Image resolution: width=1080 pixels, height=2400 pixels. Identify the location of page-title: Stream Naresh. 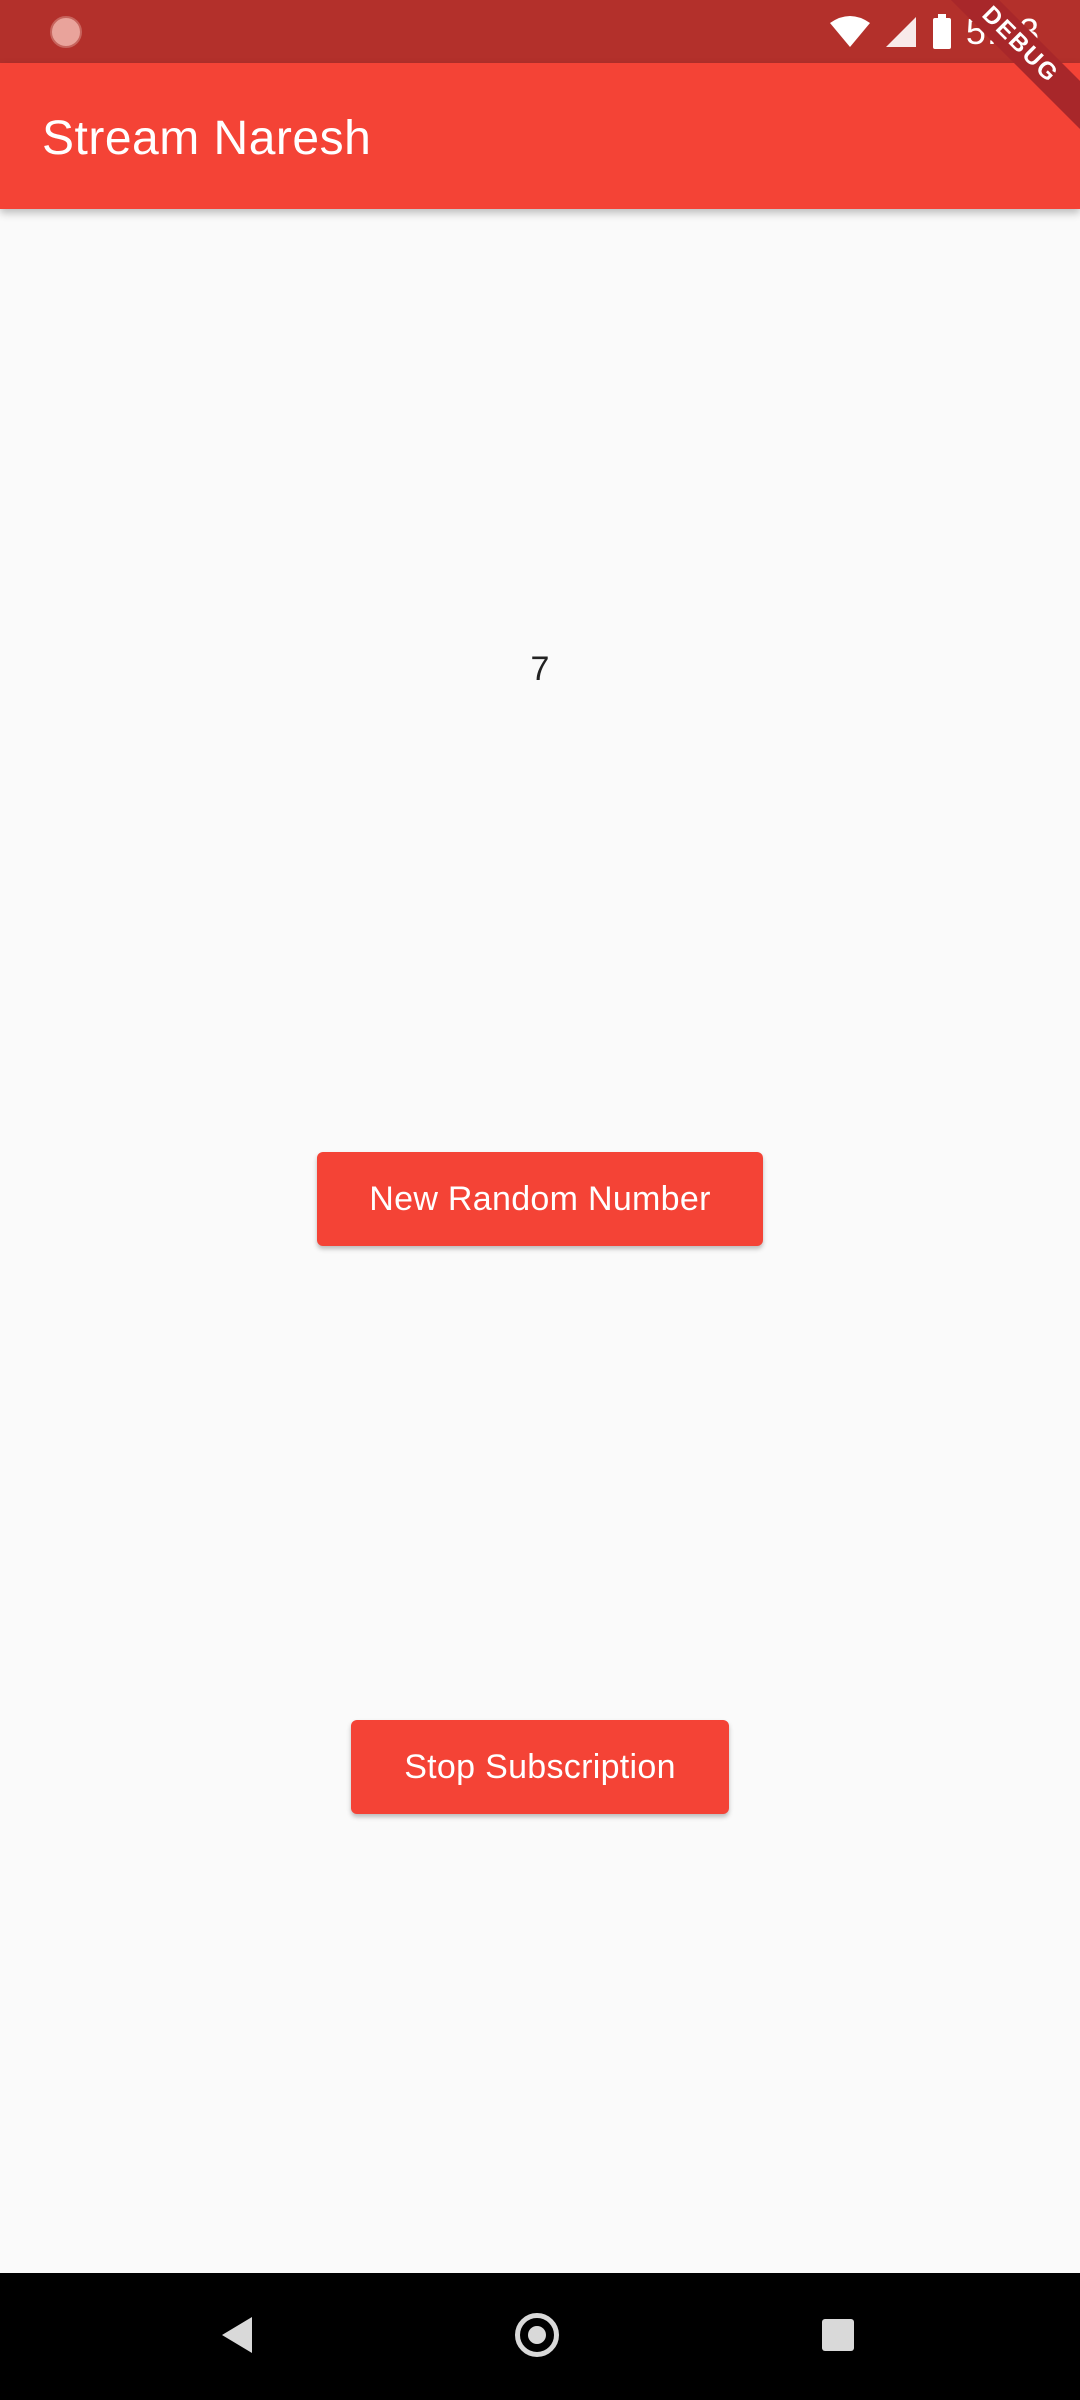
(207, 138).